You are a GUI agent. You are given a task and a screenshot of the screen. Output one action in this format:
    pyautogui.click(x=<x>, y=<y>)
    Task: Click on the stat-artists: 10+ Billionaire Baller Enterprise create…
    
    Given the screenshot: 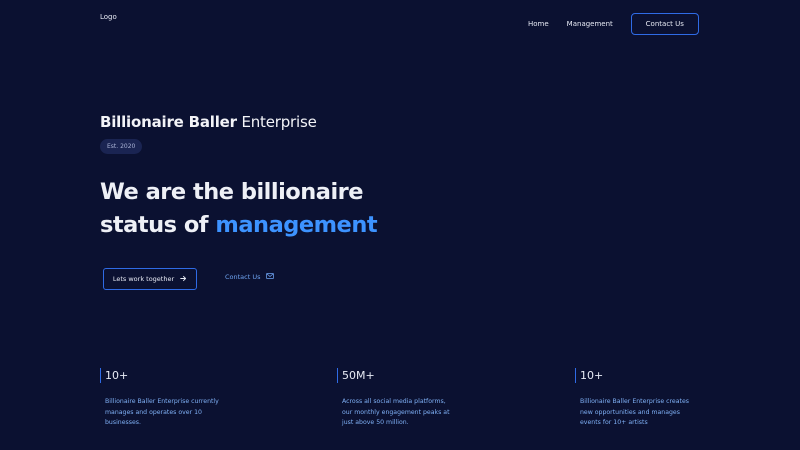 What is the action you would take?
    pyautogui.click(x=645, y=398)
    